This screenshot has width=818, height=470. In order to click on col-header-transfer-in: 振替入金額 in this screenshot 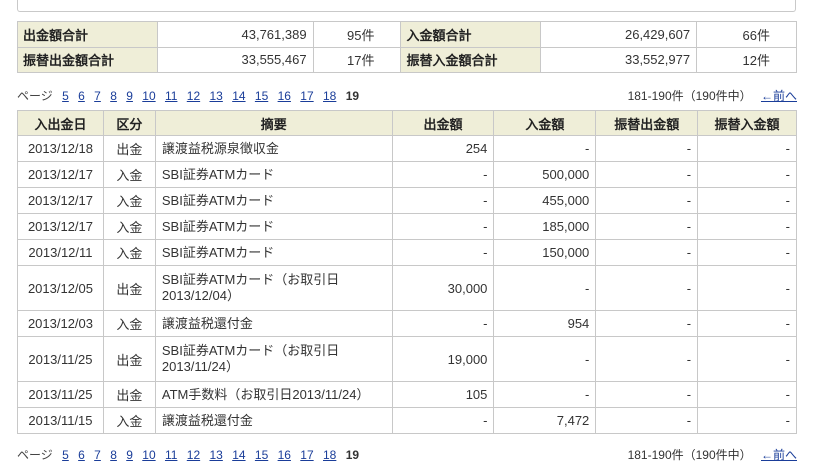, I will do `click(747, 123)`.